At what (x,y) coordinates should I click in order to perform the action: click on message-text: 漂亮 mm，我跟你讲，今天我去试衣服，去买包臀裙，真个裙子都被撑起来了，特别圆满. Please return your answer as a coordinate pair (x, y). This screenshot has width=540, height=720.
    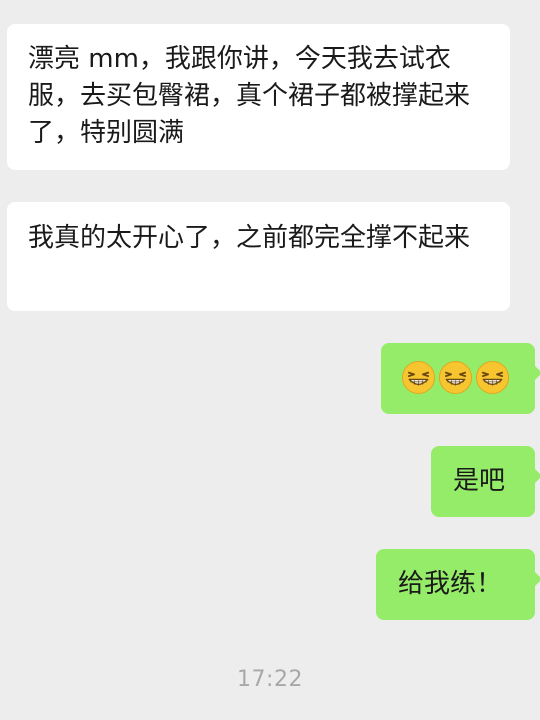
    Looking at the image, I should click on (249, 96).